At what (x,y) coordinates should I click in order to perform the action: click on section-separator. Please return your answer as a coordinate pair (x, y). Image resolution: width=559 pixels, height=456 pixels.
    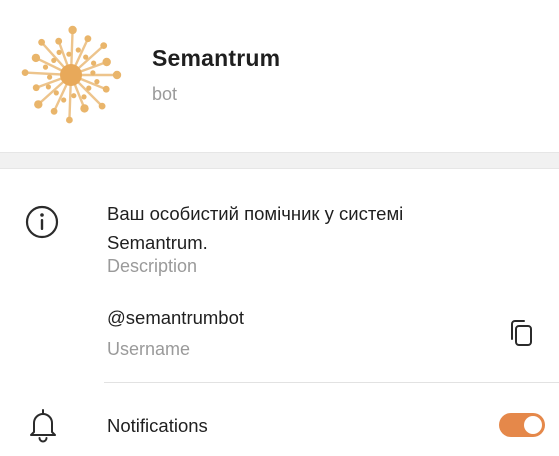
    Looking at the image, I should click on (279, 160).